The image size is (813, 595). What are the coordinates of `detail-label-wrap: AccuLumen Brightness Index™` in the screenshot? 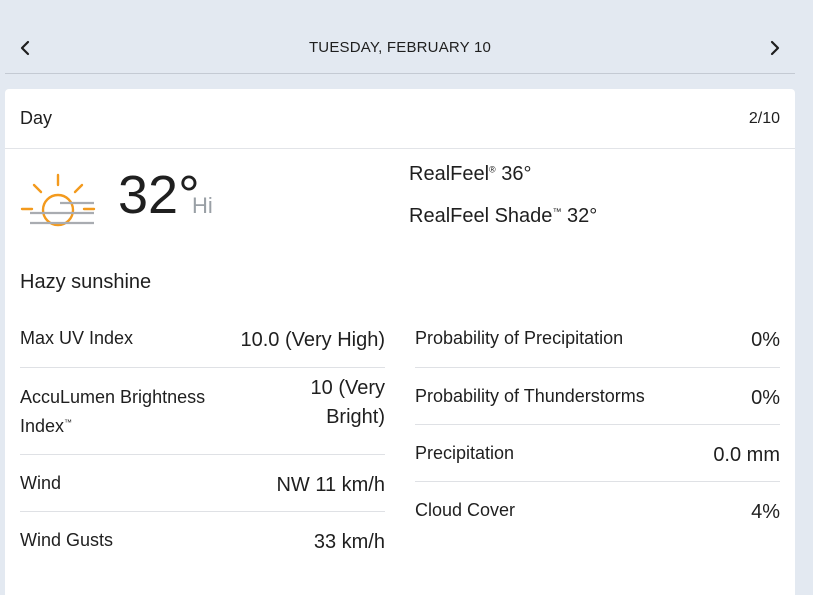 It's located at (125, 411).